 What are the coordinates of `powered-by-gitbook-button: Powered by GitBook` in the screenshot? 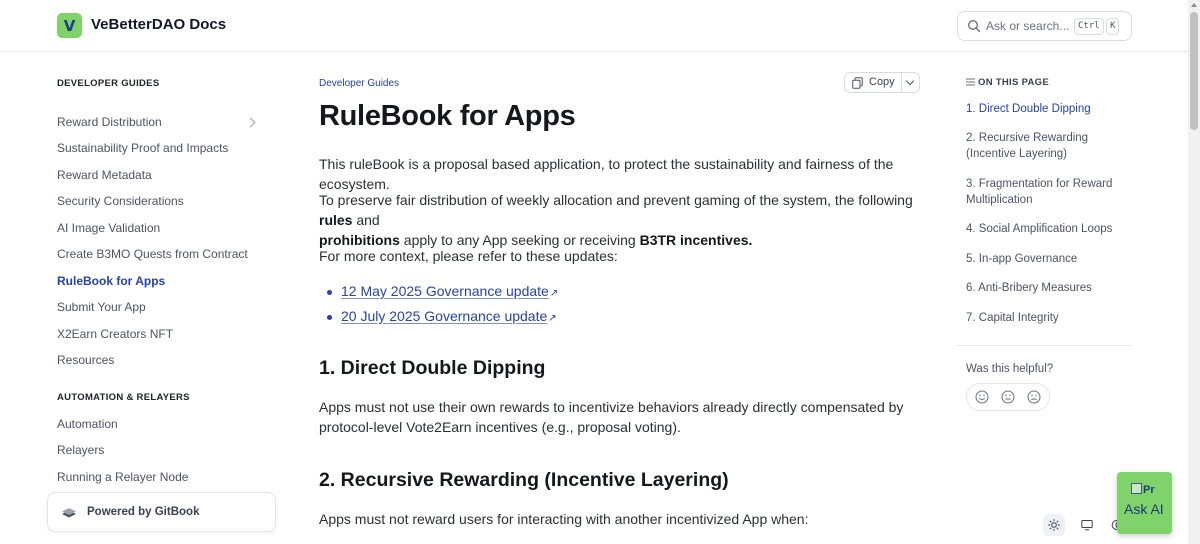 It's located at (161, 512).